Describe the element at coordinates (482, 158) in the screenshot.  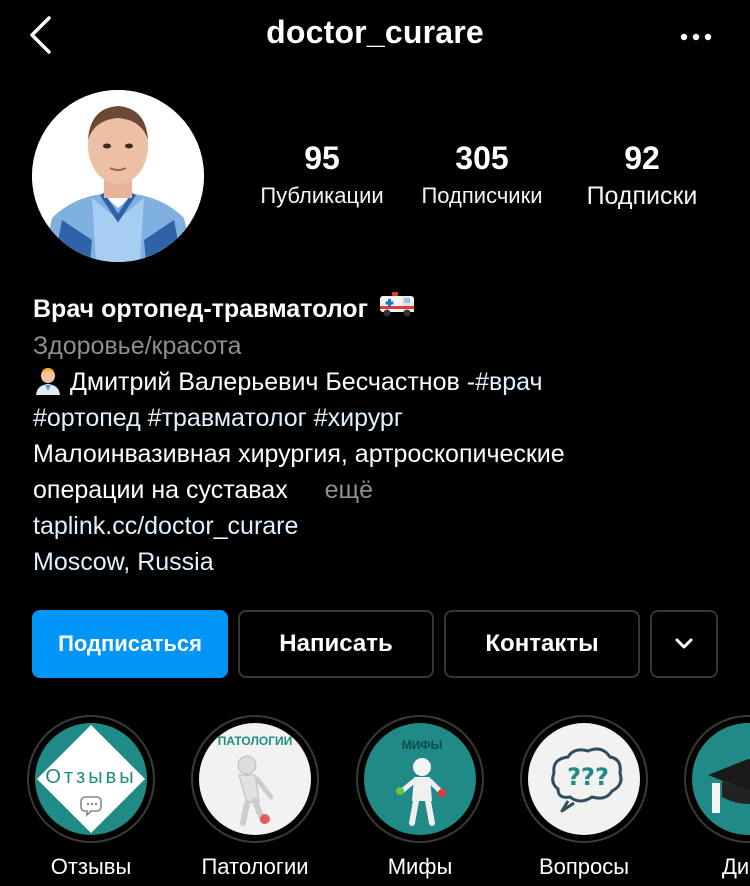
I see `followers-value: 305` at that location.